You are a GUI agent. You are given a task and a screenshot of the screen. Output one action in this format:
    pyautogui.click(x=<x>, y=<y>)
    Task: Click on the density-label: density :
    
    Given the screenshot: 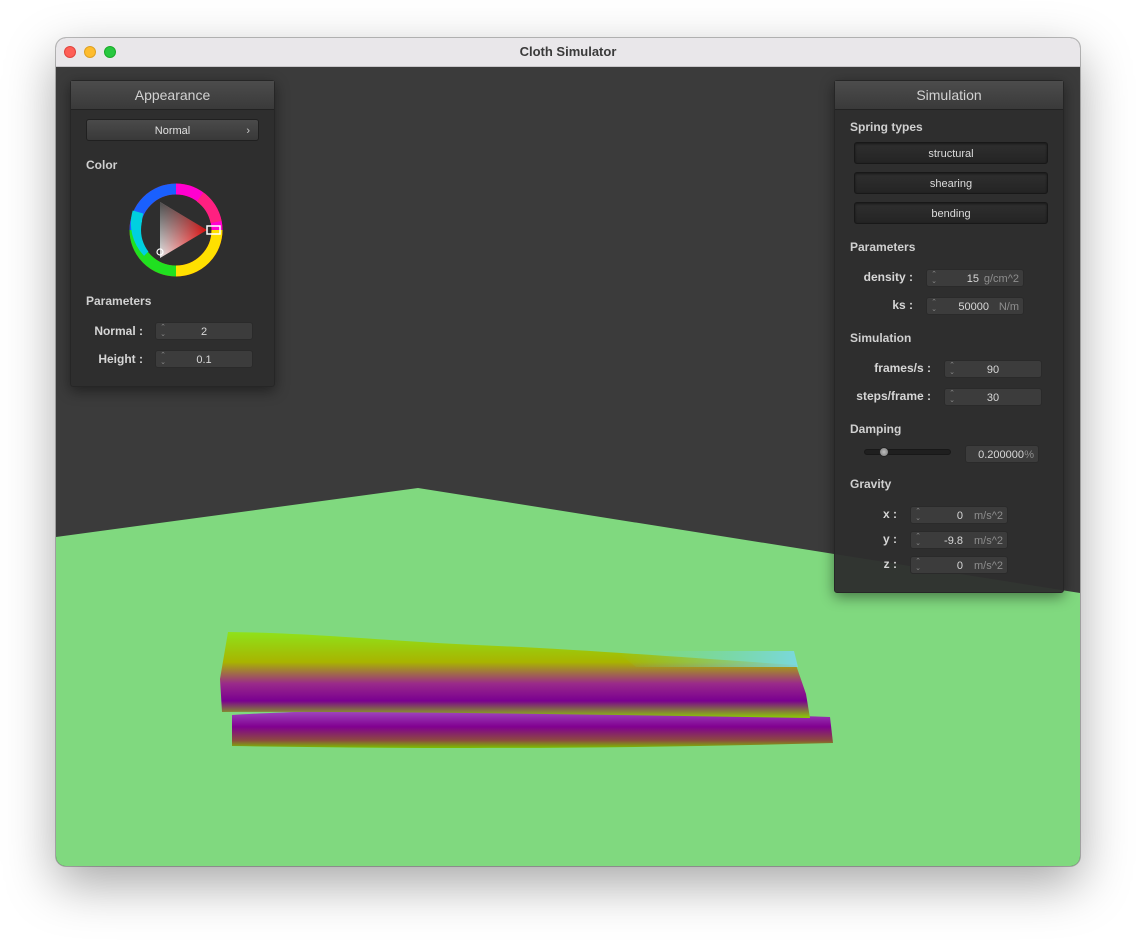 What is the action you would take?
    pyautogui.click(x=888, y=277)
    